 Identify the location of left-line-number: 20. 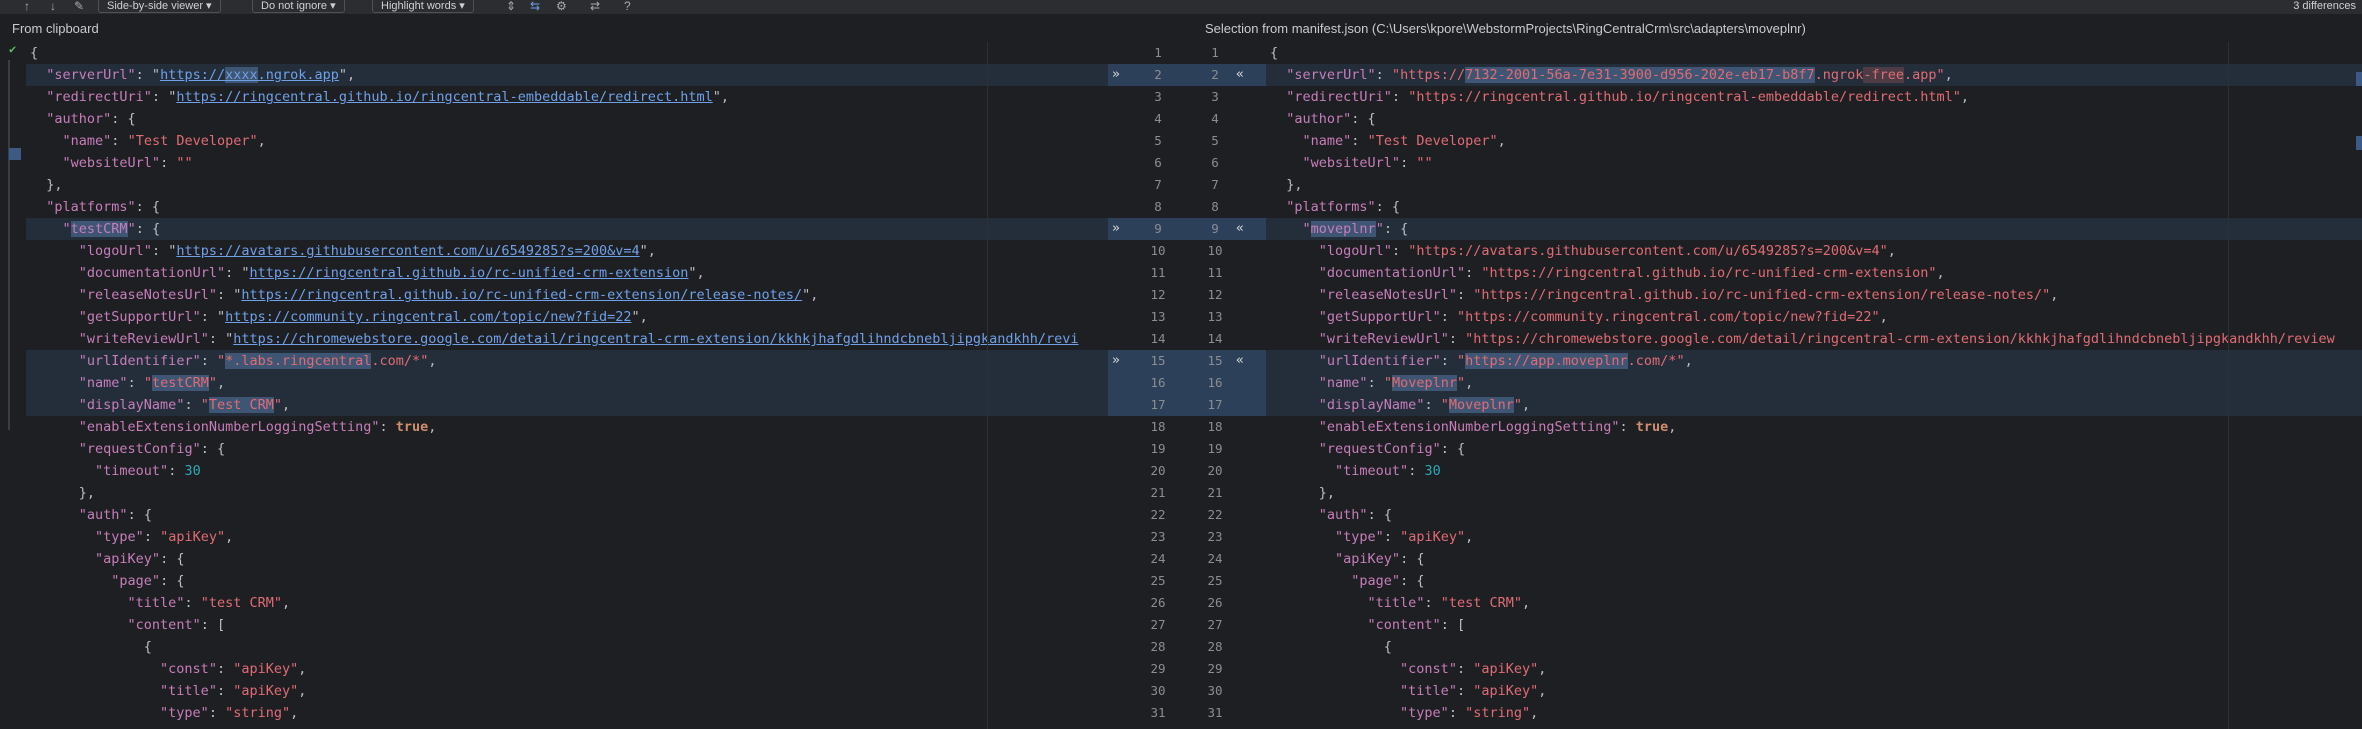
(1158, 470).